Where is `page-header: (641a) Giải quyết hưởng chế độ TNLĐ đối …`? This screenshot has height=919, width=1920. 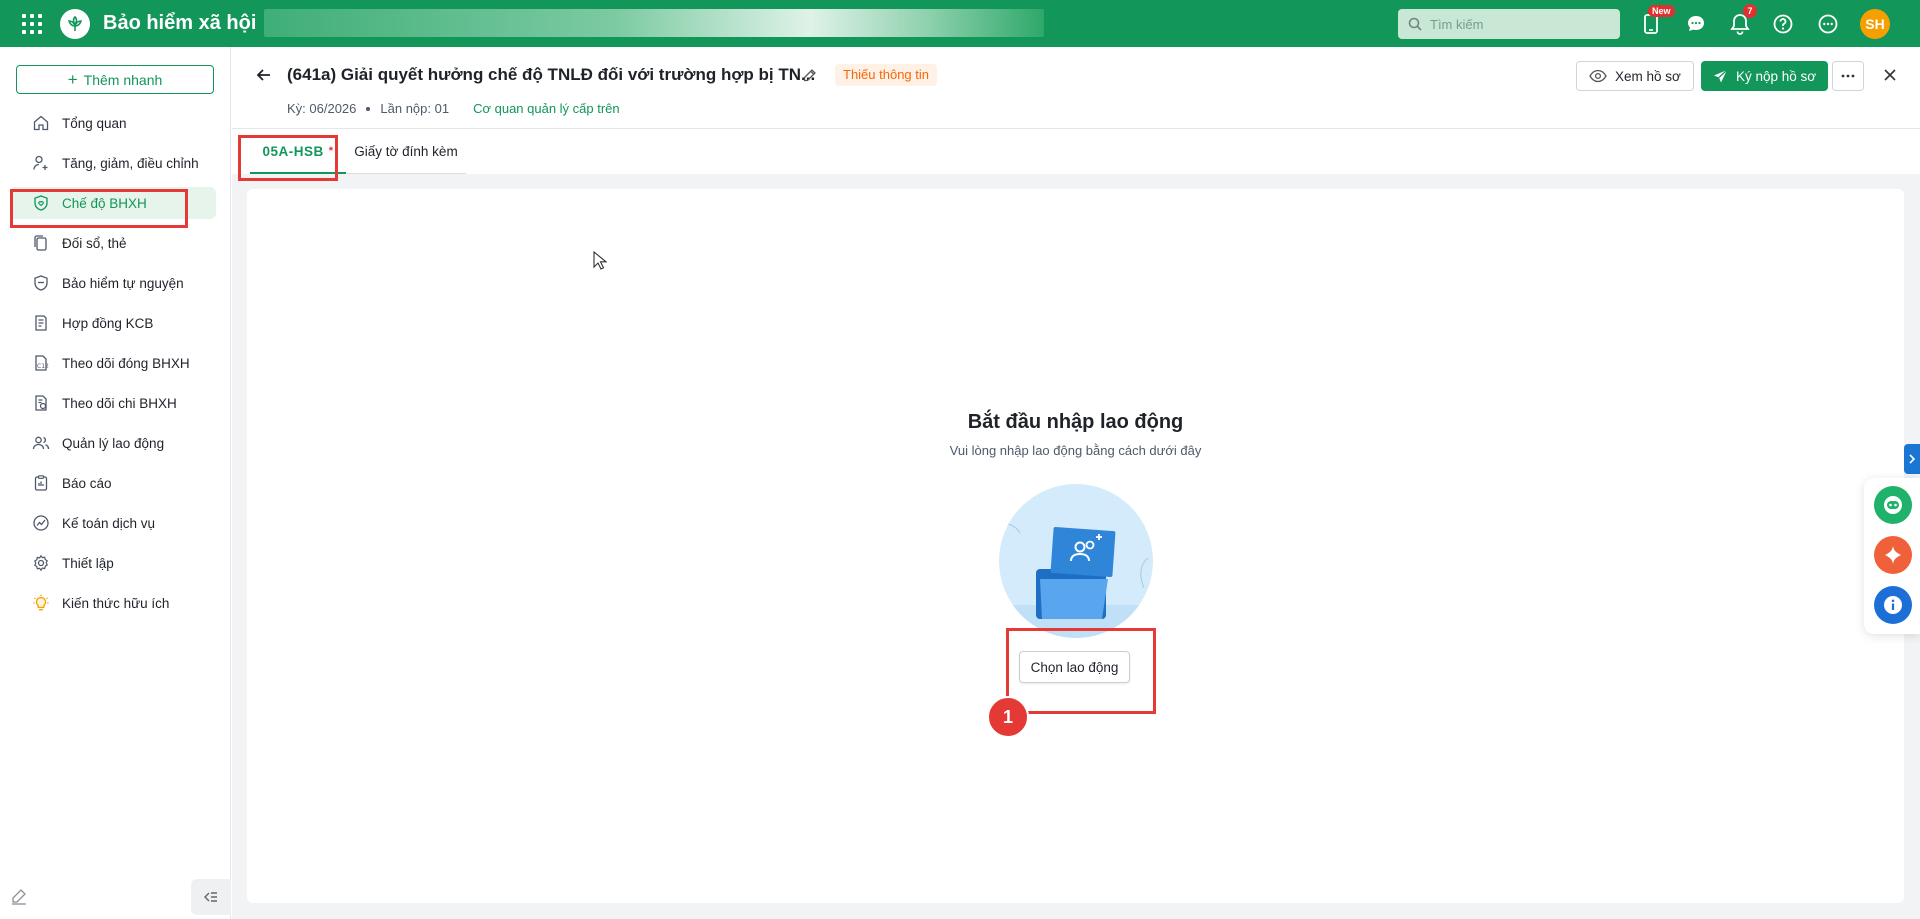 page-header: (641a) Giải quyết hưởng chế độ TNLĐ đối … is located at coordinates (1076, 88).